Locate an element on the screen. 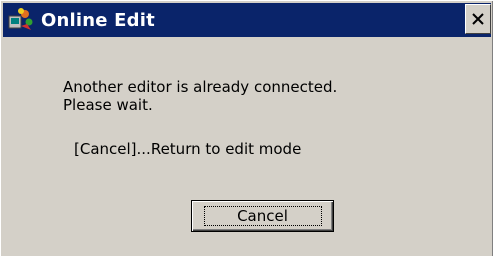 This screenshot has height=256, width=495. cancel-hint: [Cancel]...Return to edit mode is located at coordinates (188, 149).